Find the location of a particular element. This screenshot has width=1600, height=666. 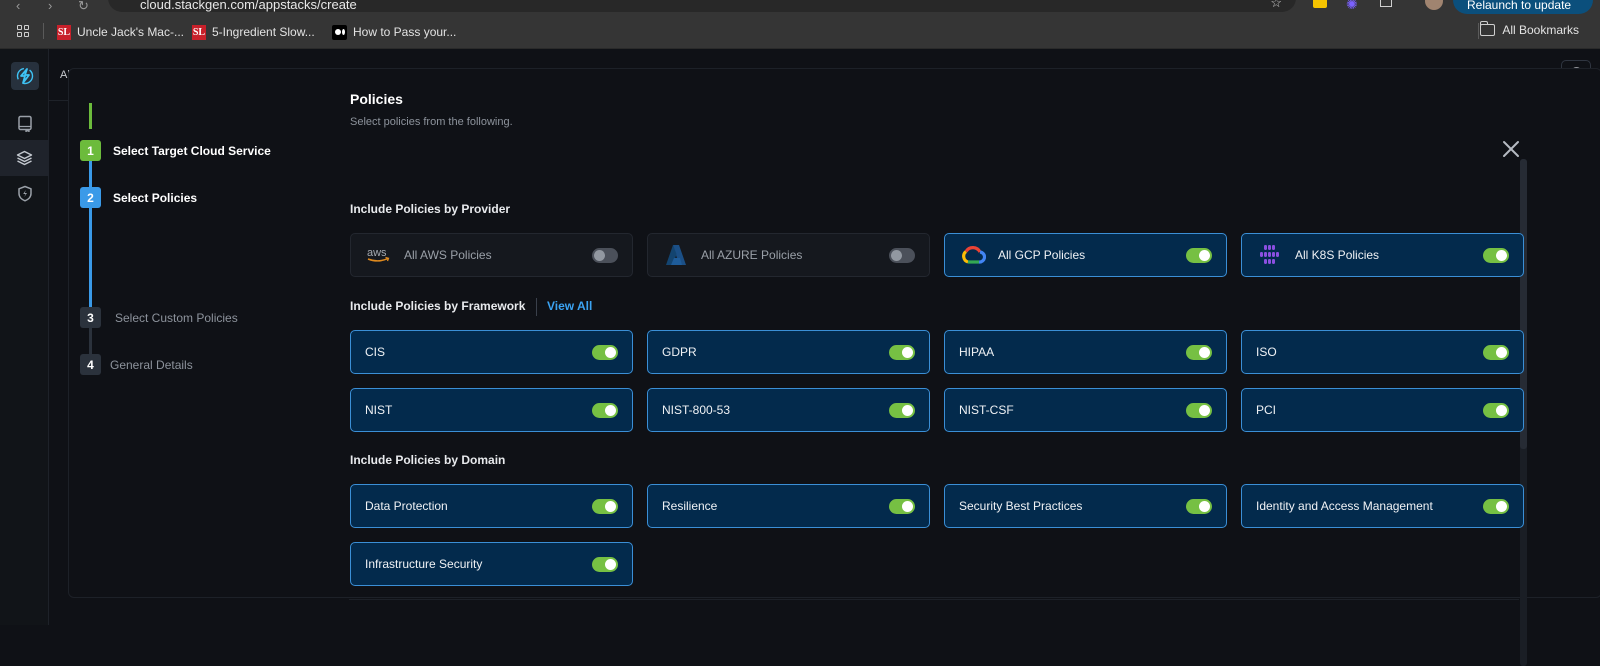

extension-icon is located at coordinates (1320, 4).